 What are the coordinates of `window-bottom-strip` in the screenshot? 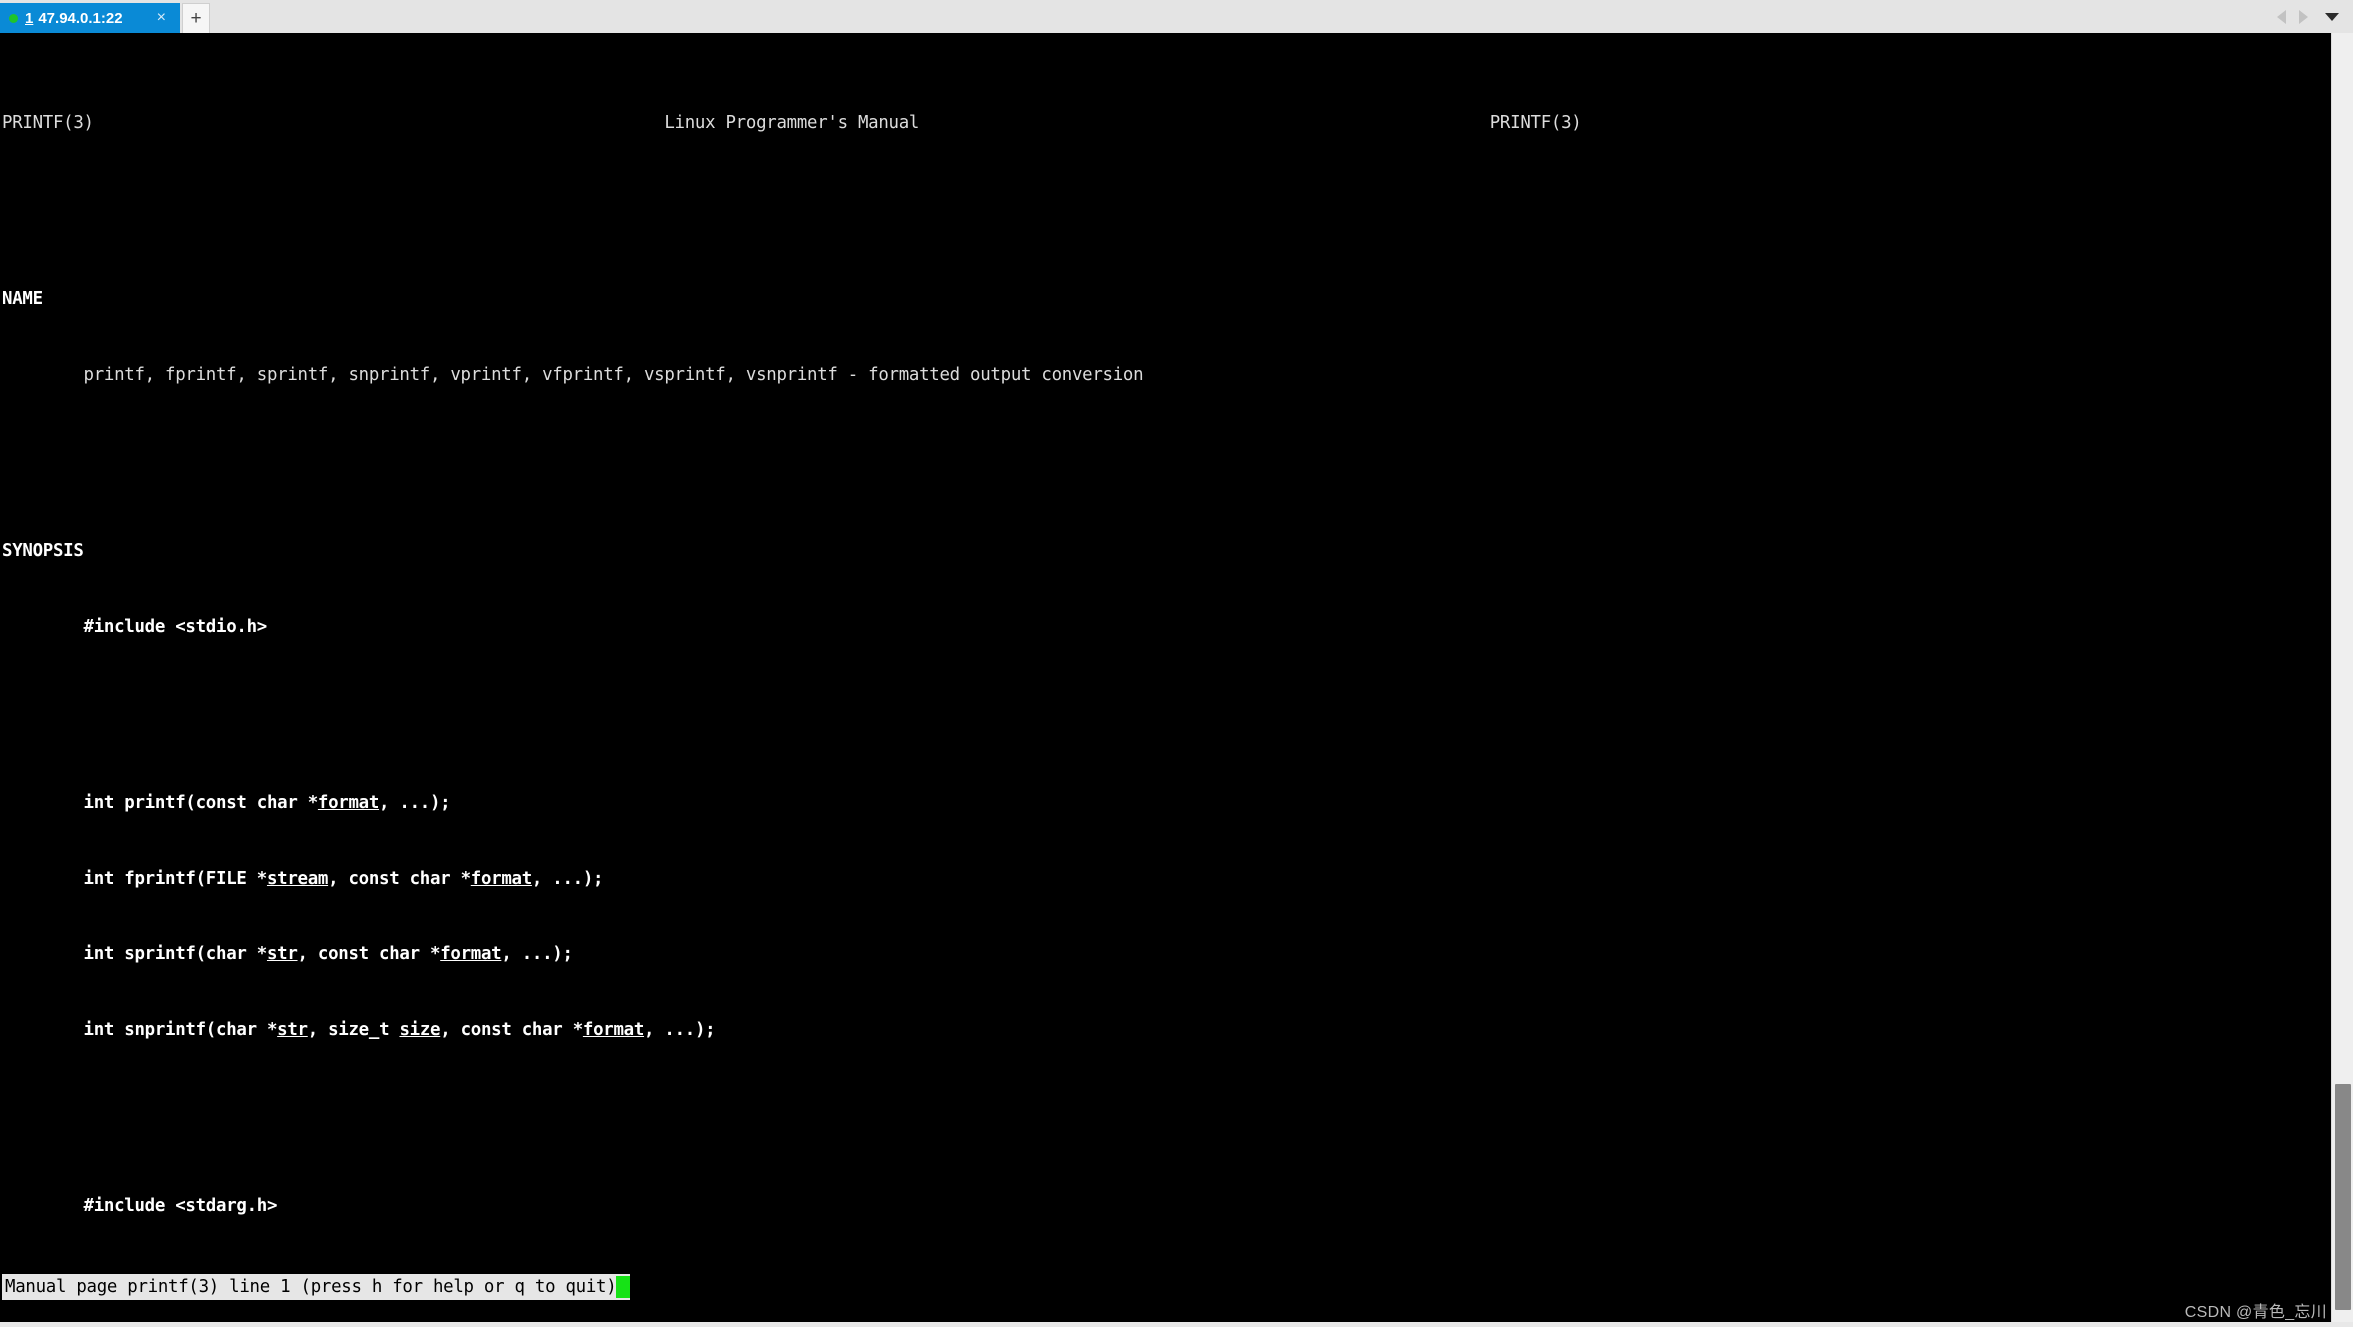 It's located at (1176, 1324).